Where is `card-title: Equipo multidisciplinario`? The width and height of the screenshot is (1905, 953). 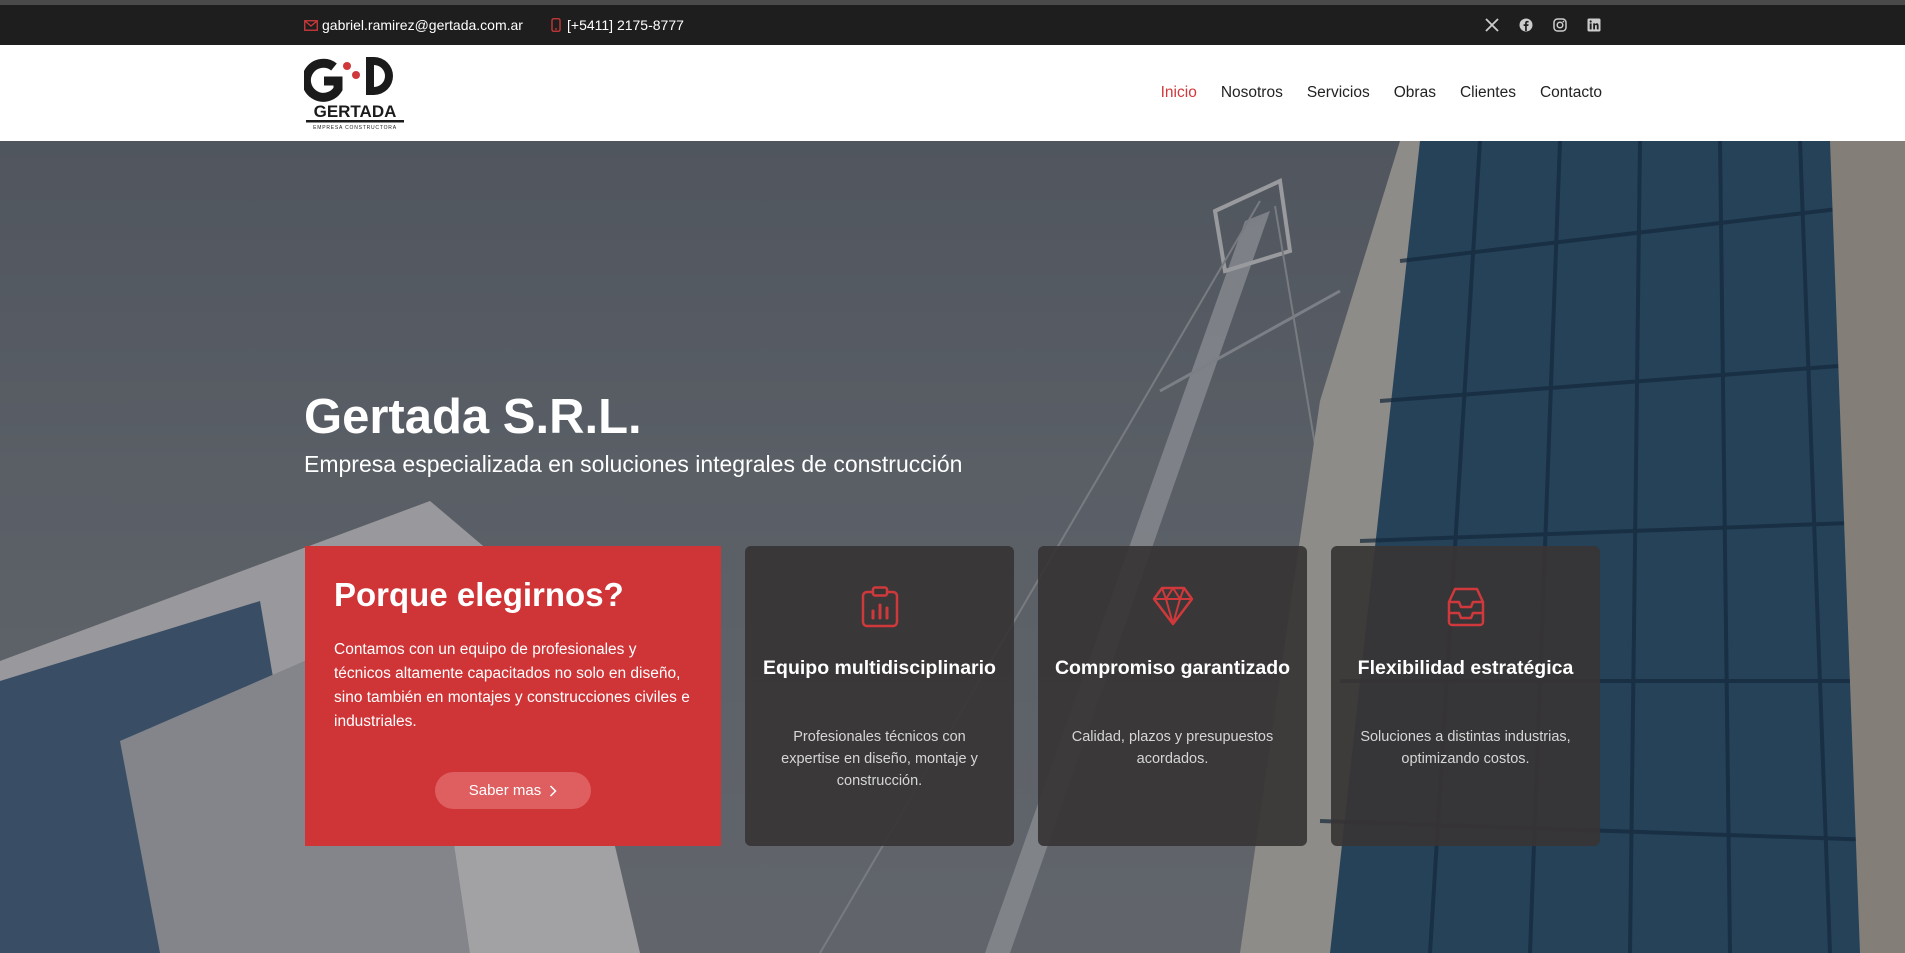 card-title: Equipo multidisciplinario is located at coordinates (879, 668).